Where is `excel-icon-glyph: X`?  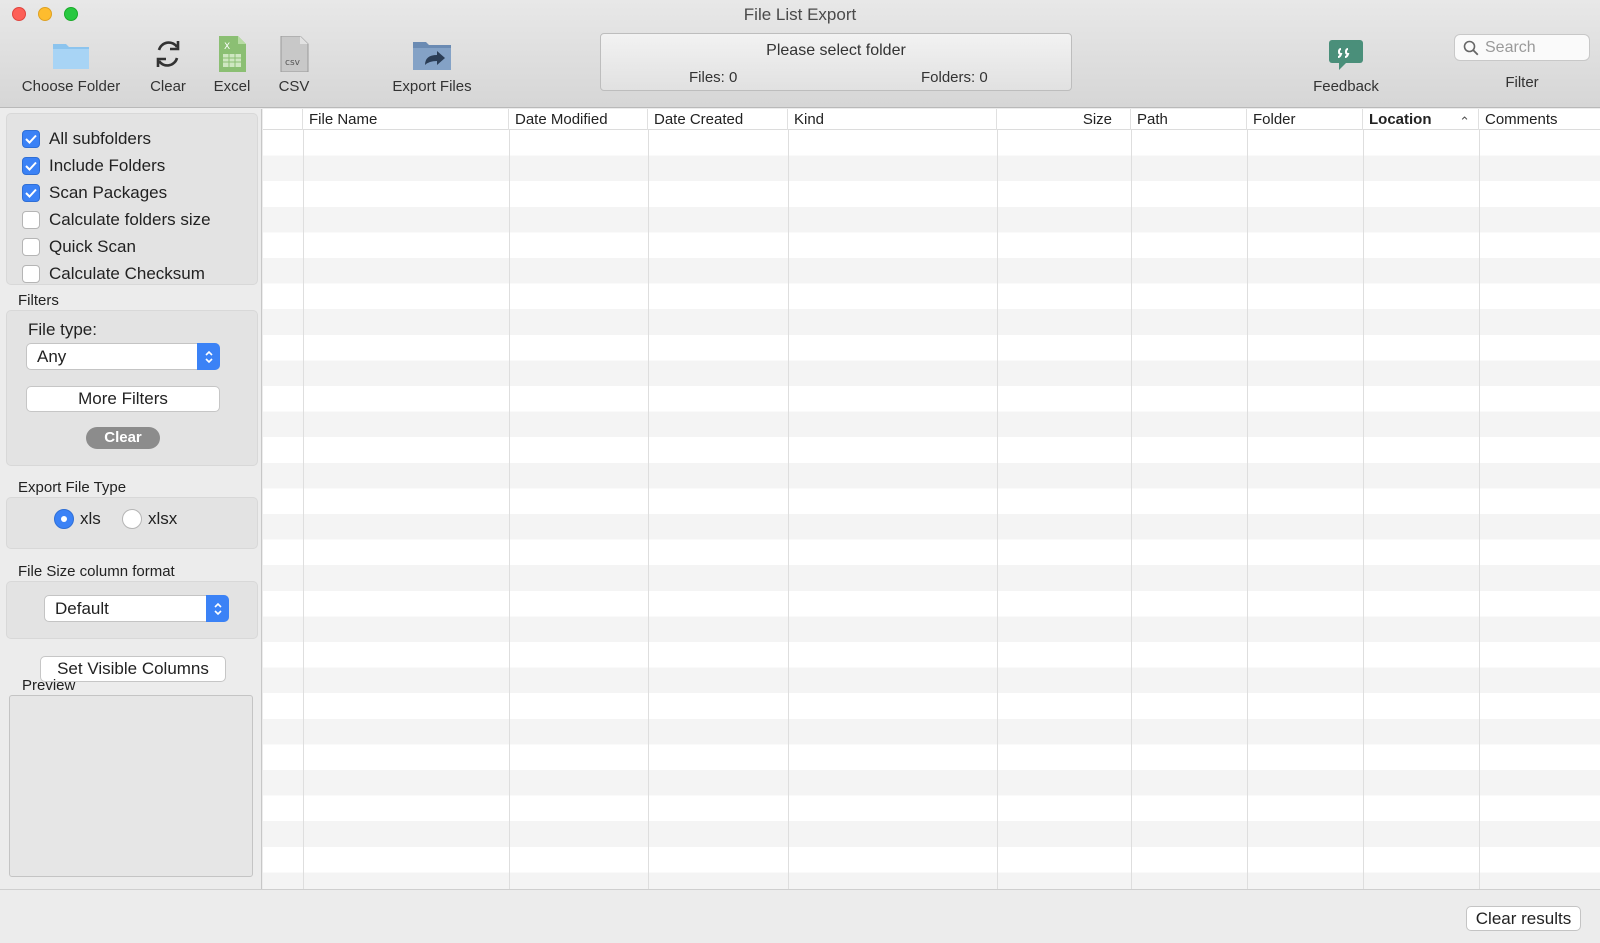
excel-icon-glyph: X is located at coordinates (227, 47).